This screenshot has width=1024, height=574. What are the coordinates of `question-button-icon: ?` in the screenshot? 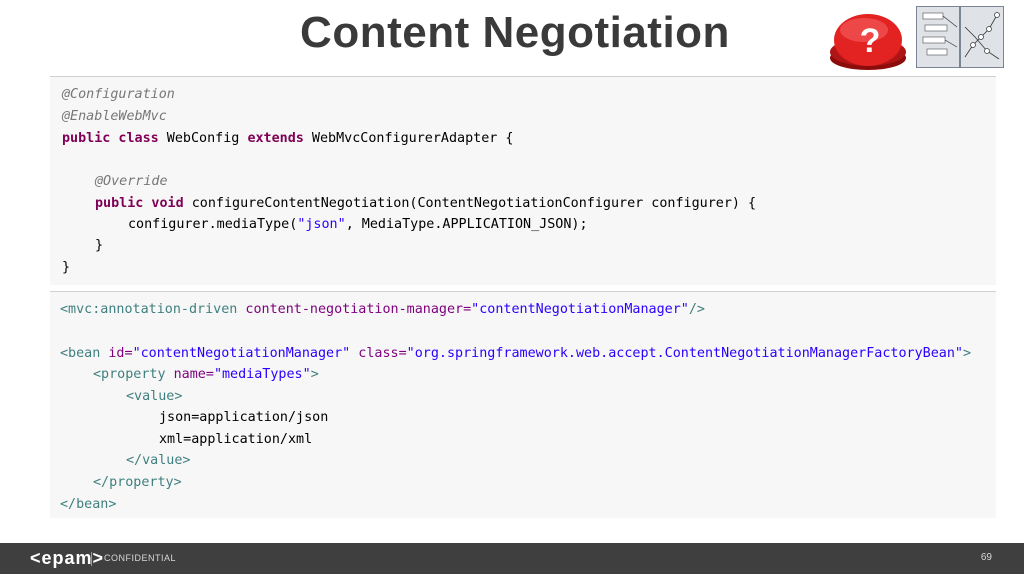 It's located at (868, 42).